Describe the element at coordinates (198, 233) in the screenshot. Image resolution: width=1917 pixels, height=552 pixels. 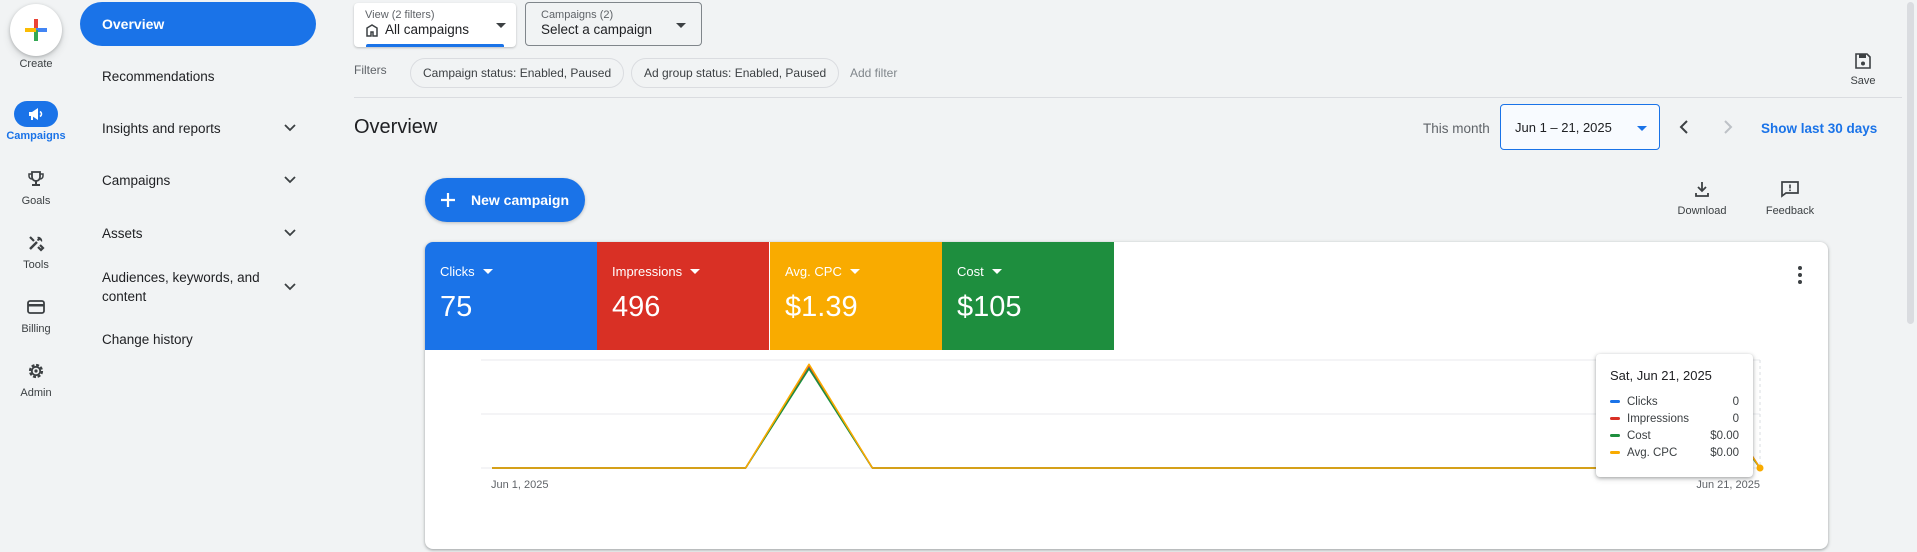
I see `nav-item-assets: Assets` at that location.